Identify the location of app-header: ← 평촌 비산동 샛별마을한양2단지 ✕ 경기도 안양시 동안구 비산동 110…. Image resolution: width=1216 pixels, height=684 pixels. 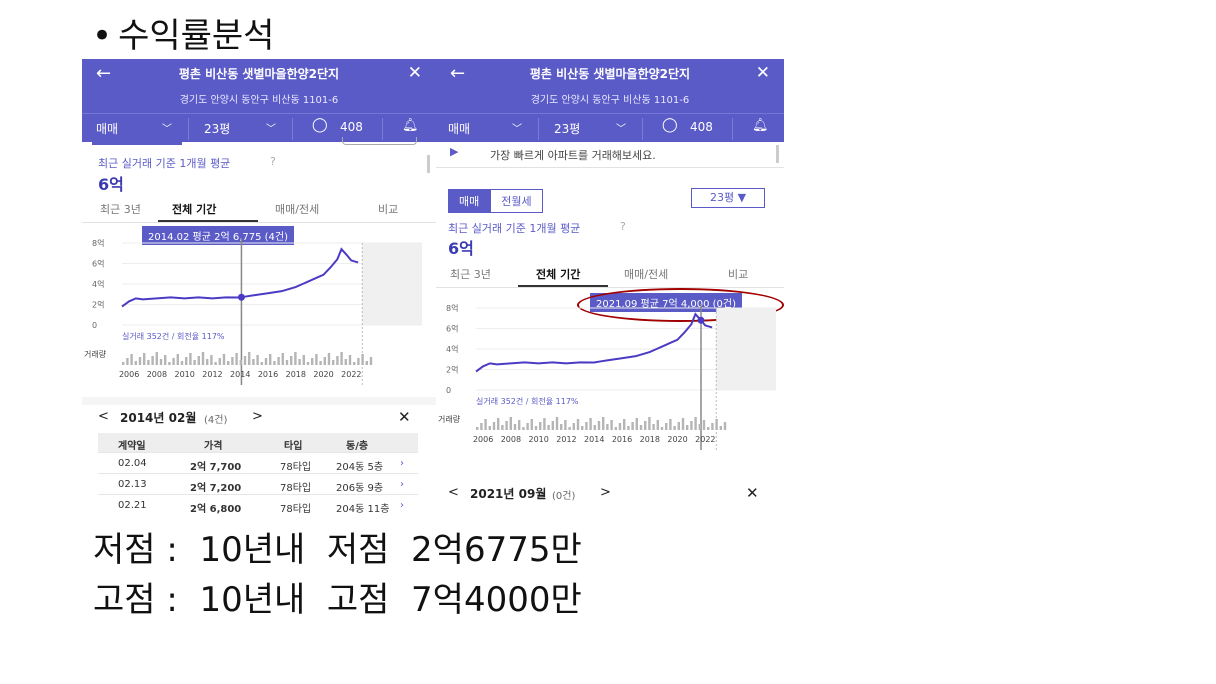
(610, 100).